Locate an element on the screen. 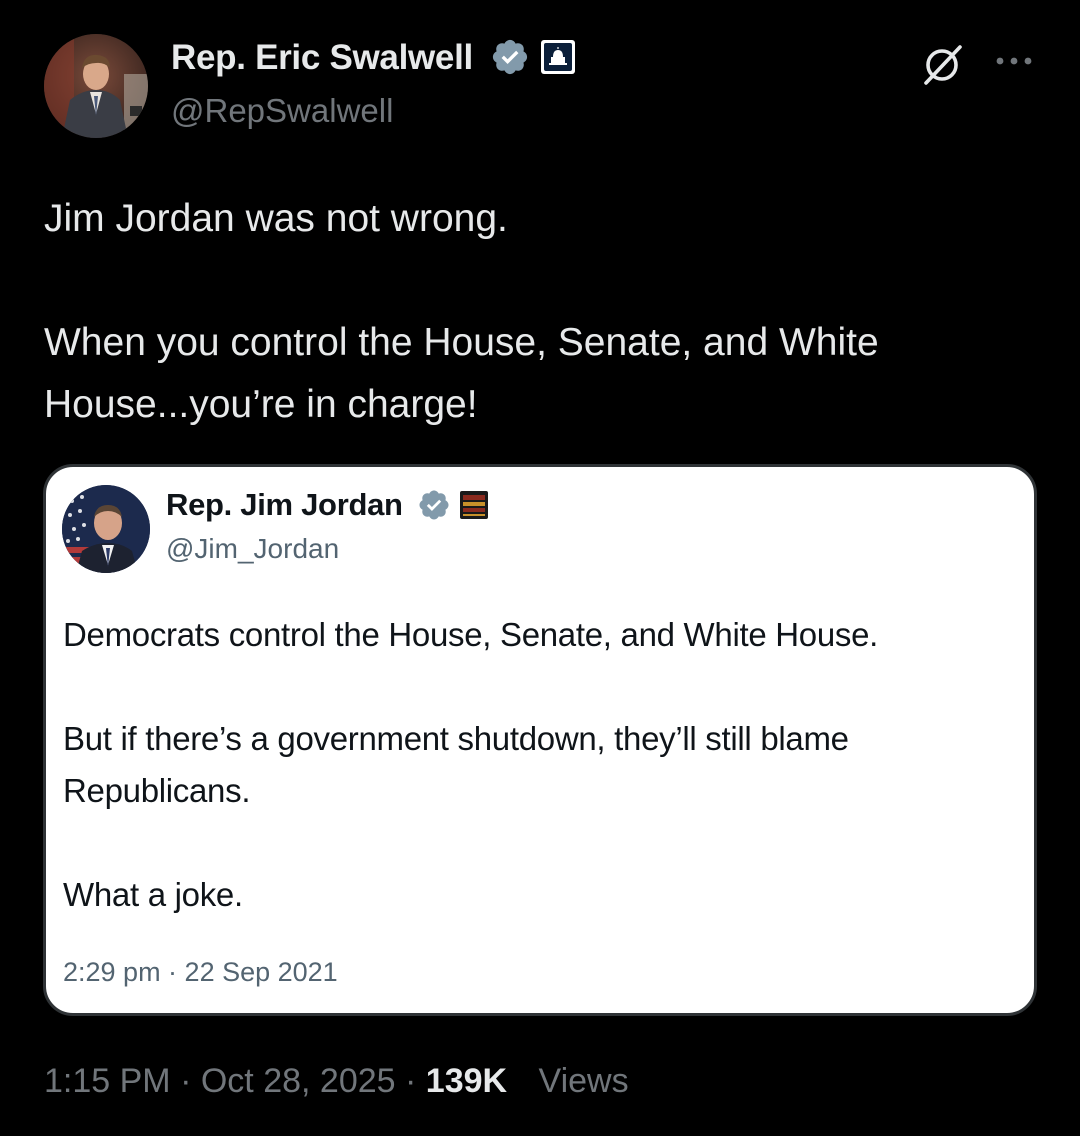 Image resolution: width=1080 pixels, height=1136 pixels. author-handle: @RepSwalwell is located at coordinates (282, 111).